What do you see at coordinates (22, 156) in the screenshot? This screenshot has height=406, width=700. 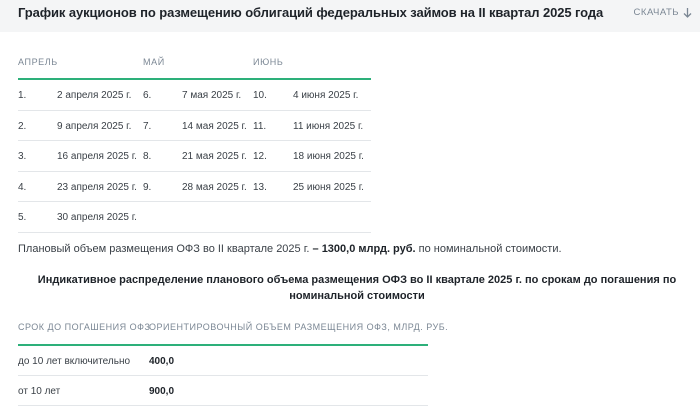 I see `auction-number: 3.` at bounding box center [22, 156].